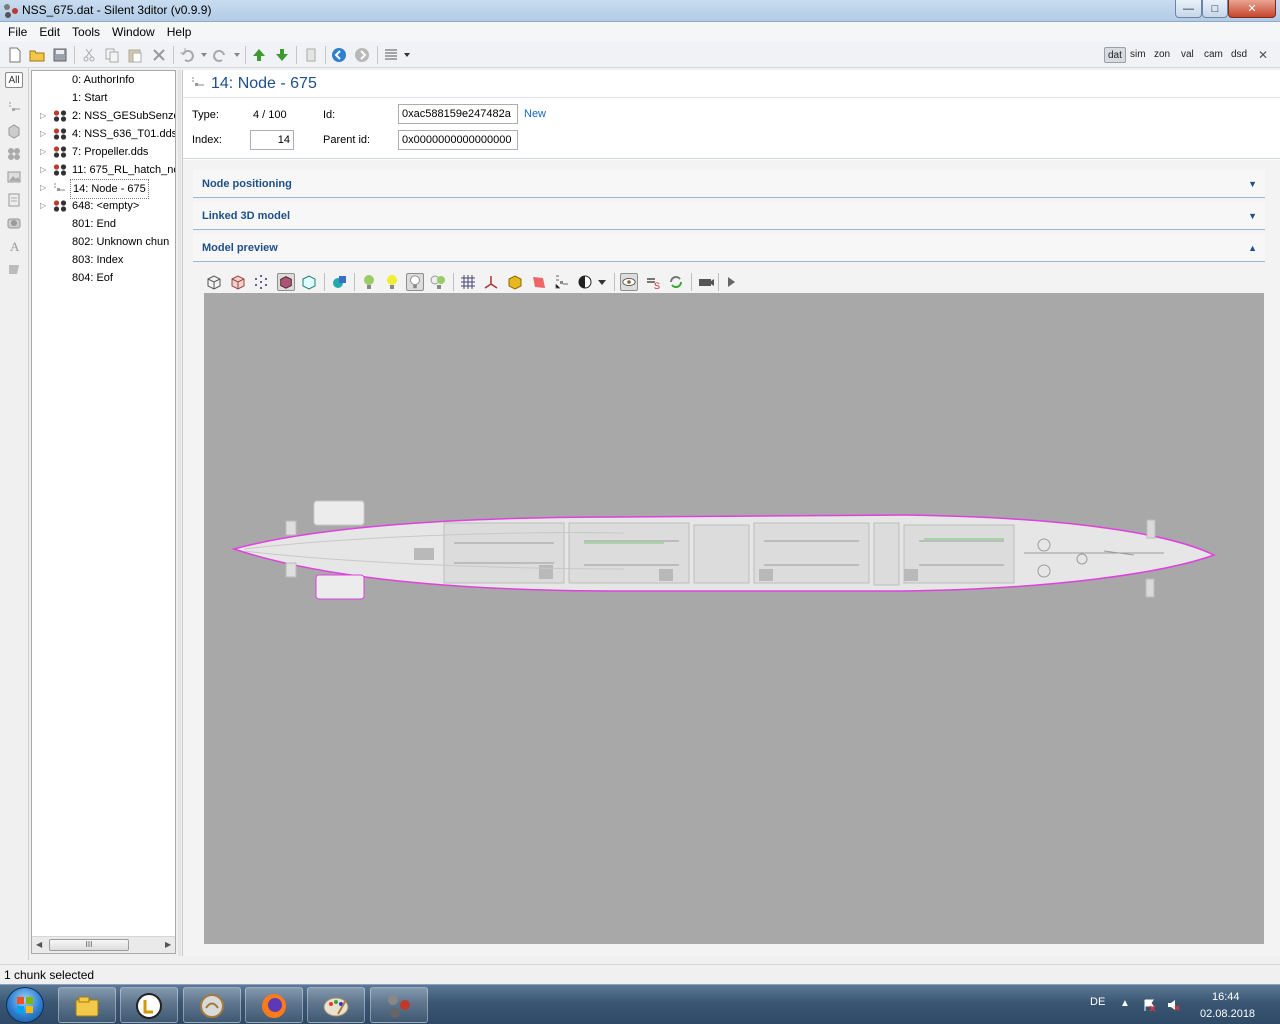  Describe the element at coordinates (112, 55) in the screenshot. I see `copy-icon` at that location.